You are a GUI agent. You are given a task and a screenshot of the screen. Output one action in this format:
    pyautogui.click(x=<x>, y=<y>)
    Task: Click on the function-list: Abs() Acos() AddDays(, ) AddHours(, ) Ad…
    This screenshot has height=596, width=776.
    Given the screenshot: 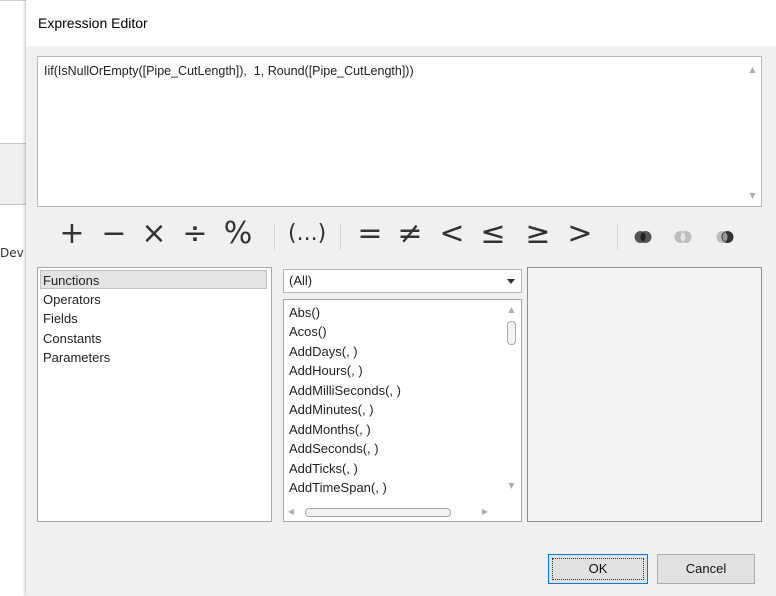 What is the action you would take?
    pyautogui.click(x=402, y=410)
    